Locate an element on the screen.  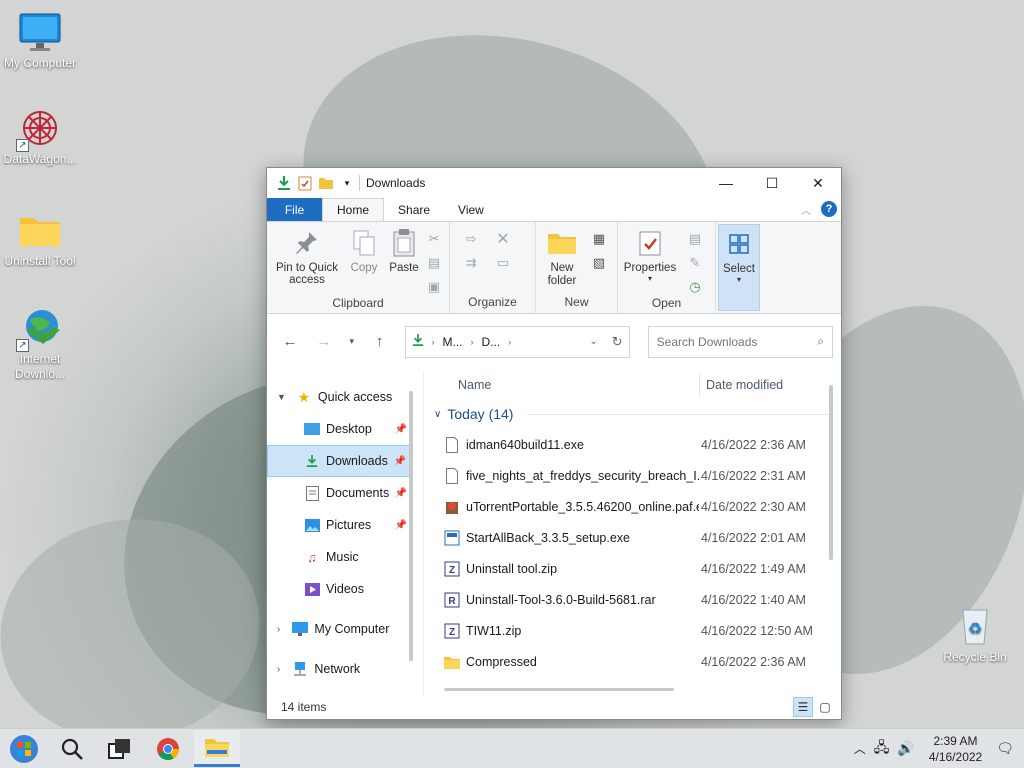
history-icon: ◷ is located at coordinates (695, 287).